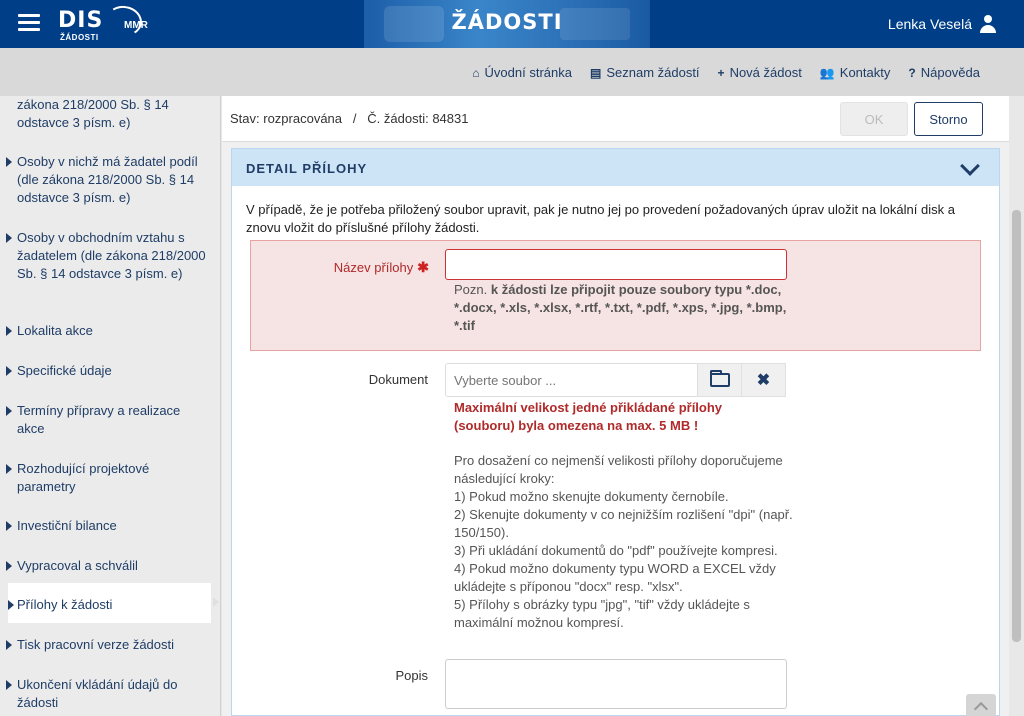 The image size is (1024, 716). I want to click on scrollbar-thumb, so click(1016, 426).